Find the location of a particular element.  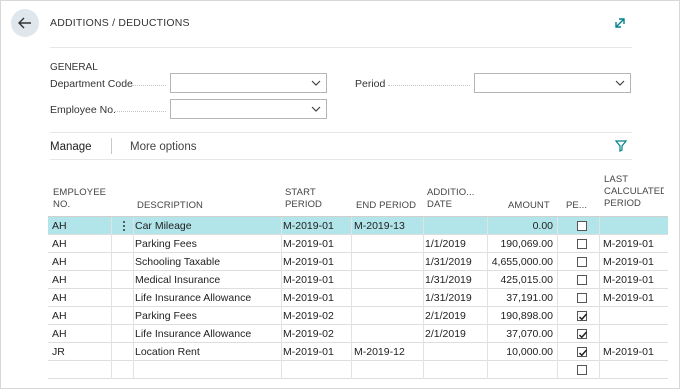

table-row: AH Car Mileage M-2019-01 M-2019-13 0.00 is located at coordinates (358, 226).